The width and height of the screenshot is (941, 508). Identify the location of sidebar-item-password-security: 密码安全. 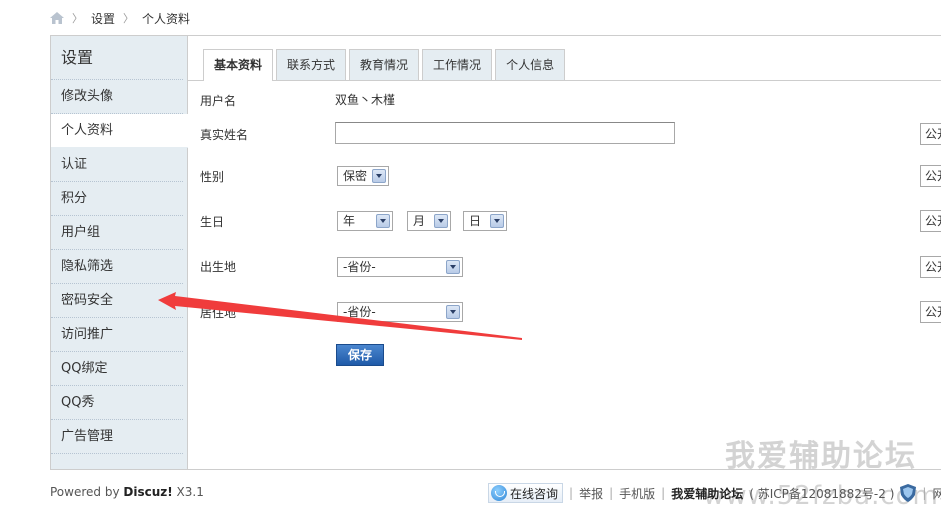
(117, 301).